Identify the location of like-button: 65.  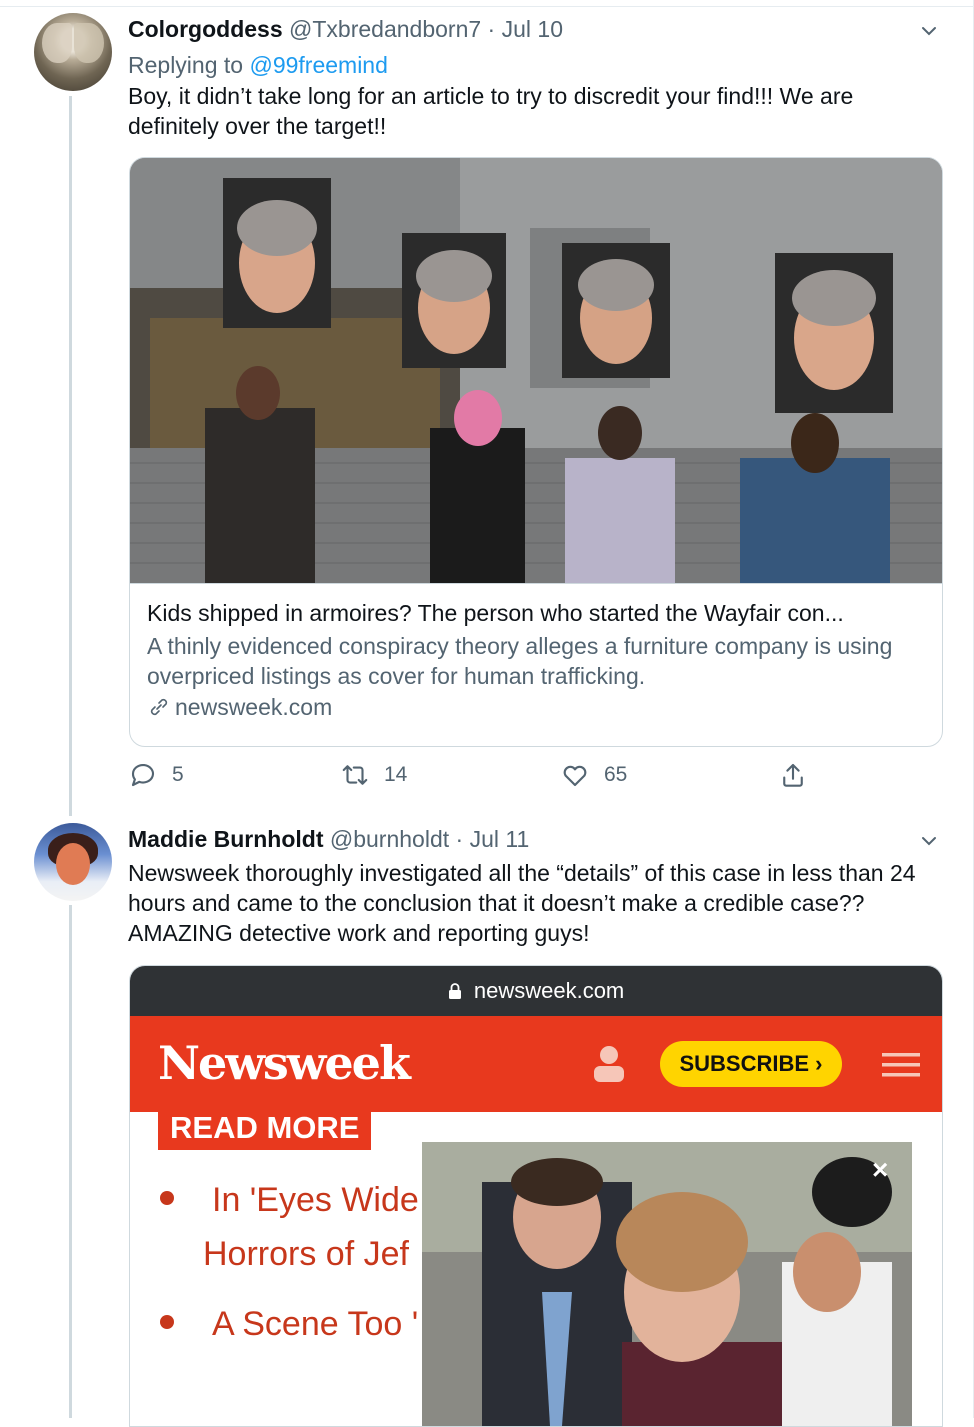
(593, 775).